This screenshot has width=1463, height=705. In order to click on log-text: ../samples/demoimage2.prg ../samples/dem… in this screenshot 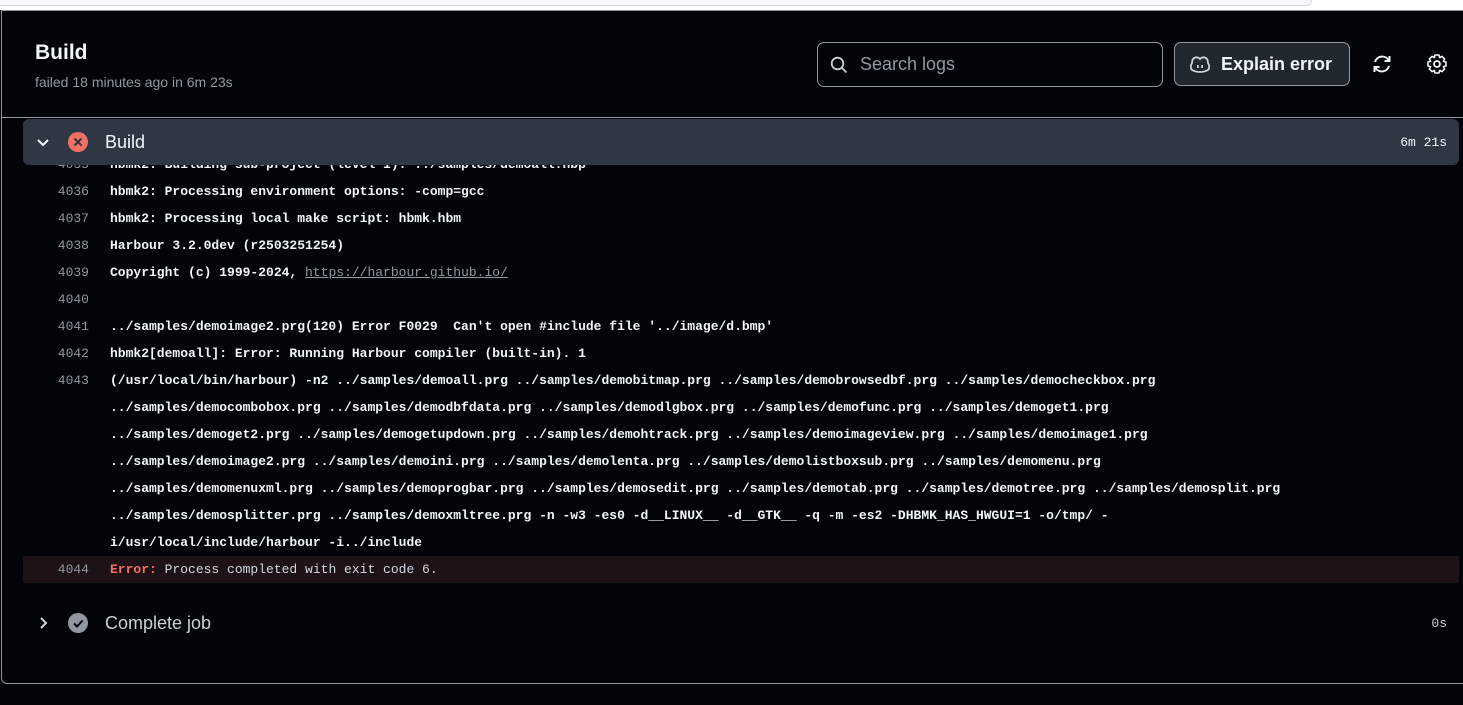, I will do `click(605, 461)`.